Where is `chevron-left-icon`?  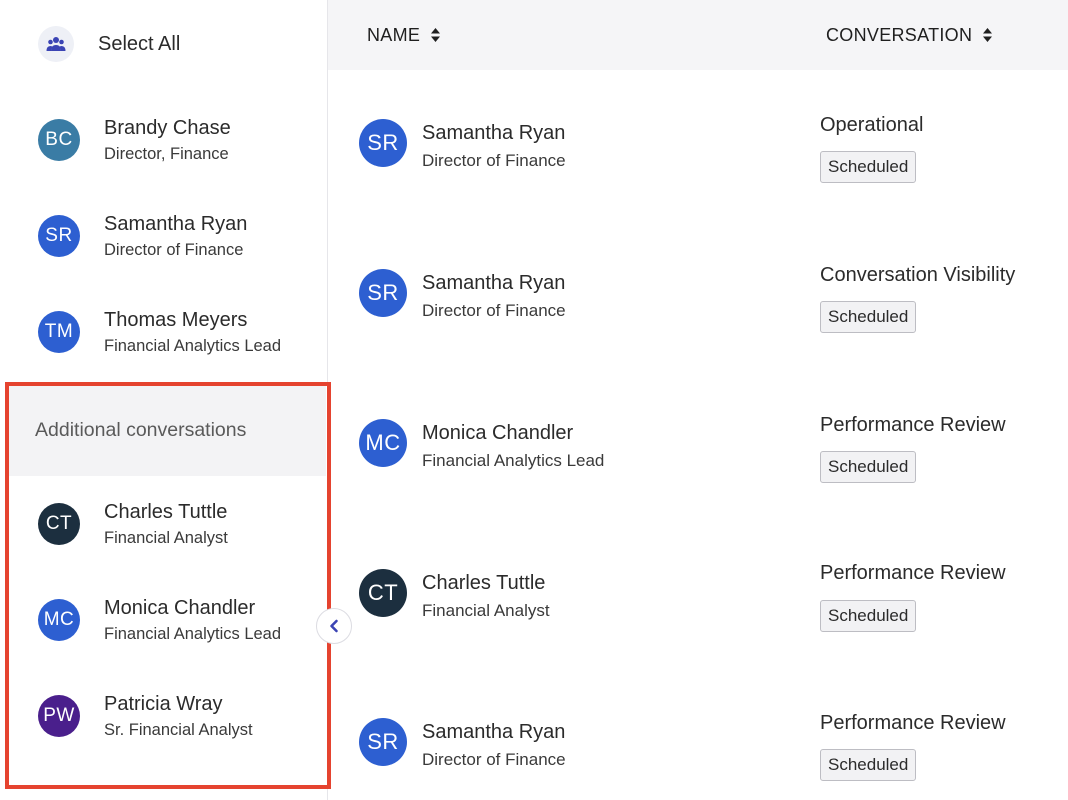
chevron-left-icon is located at coordinates (334, 626).